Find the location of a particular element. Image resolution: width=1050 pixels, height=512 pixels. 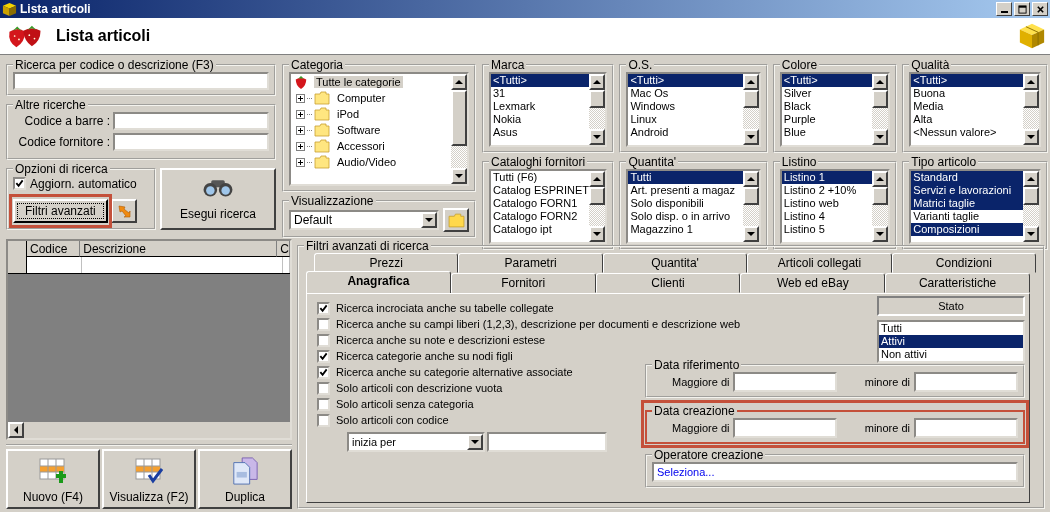

list-item: Linux is located at coordinates (685, 119).